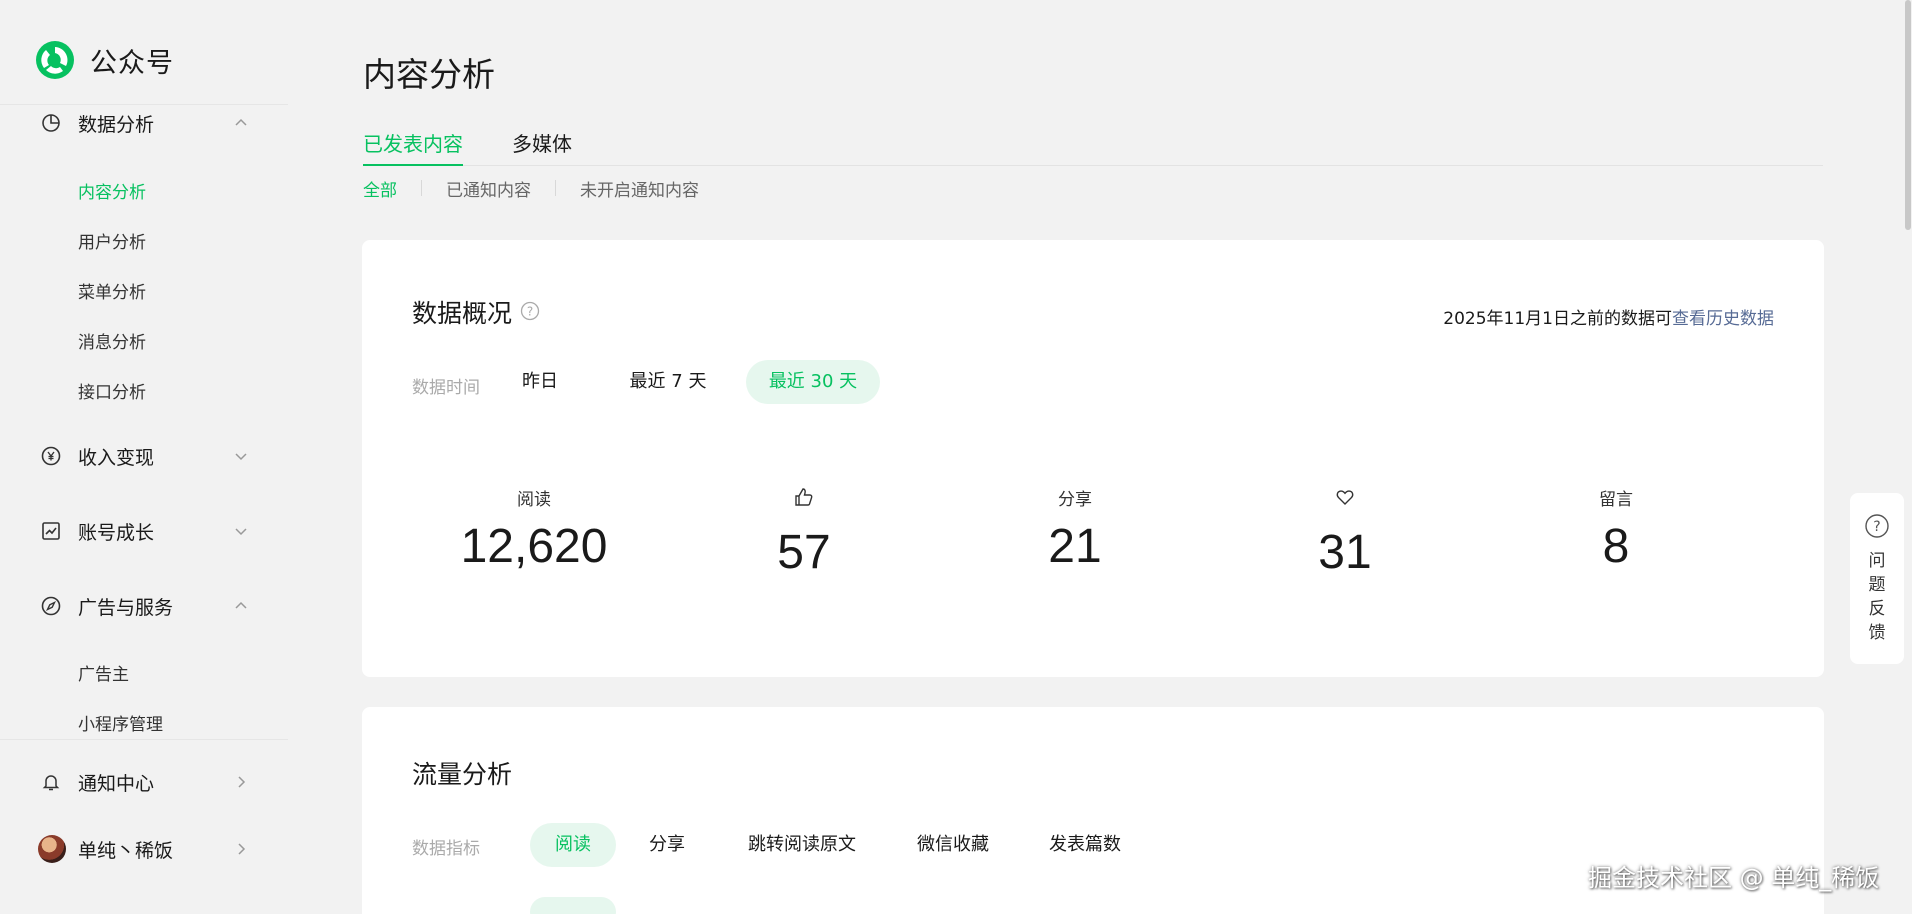 This screenshot has width=1912, height=914. I want to click on subtab-not-notified: 未开启通知内容, so click(639, 188).